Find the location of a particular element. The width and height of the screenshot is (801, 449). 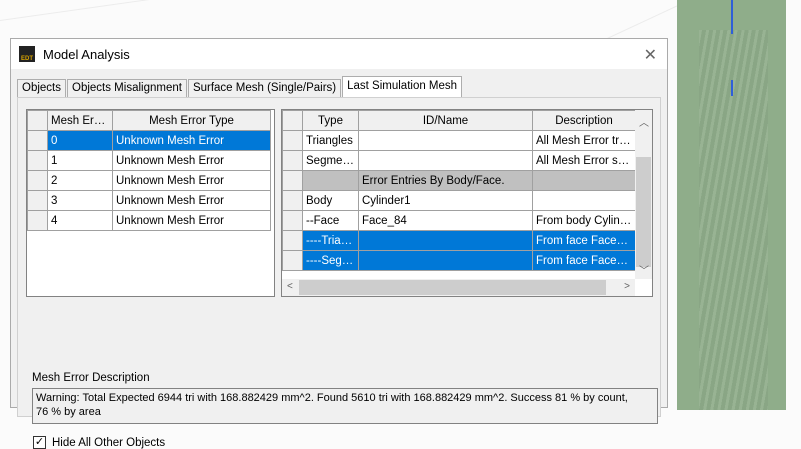

table-row: Body Cylinder1 is located at coordinates (459, 200).